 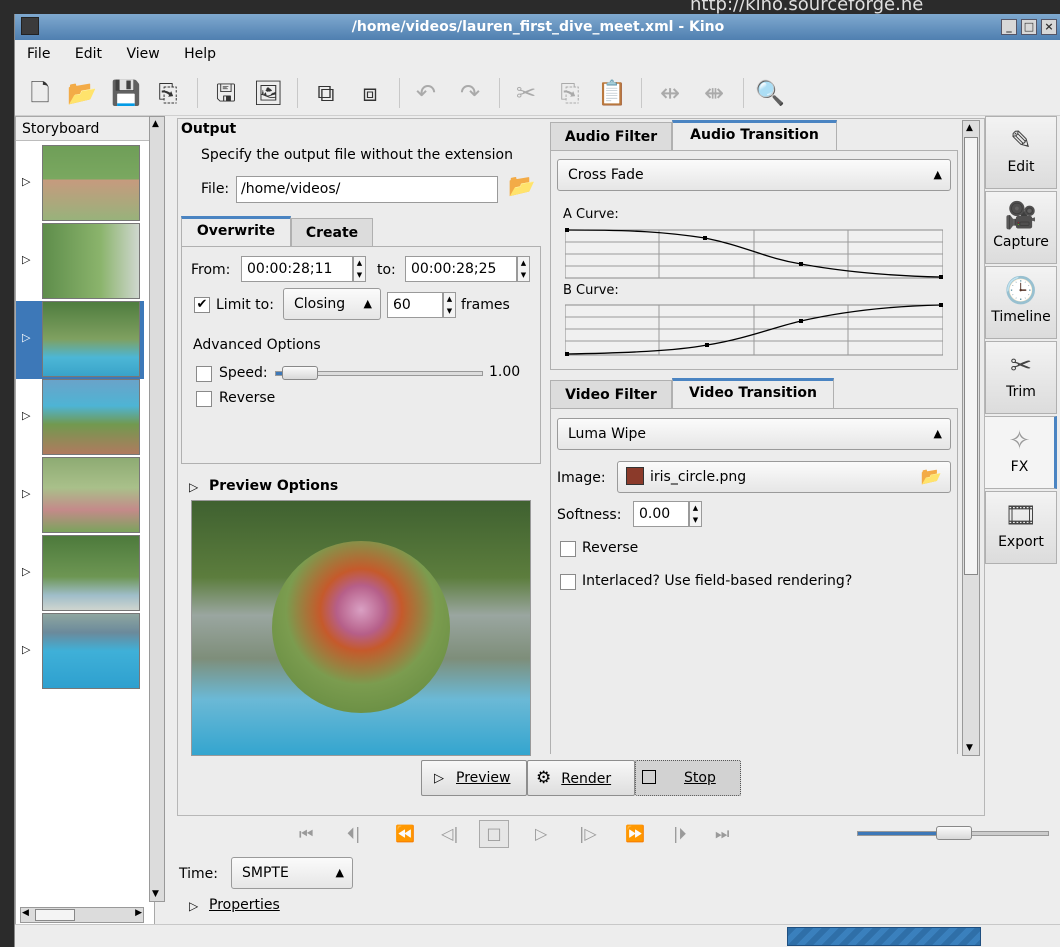 I want to click on scroll-left-icon: ◀, so click(x=25, y=913).